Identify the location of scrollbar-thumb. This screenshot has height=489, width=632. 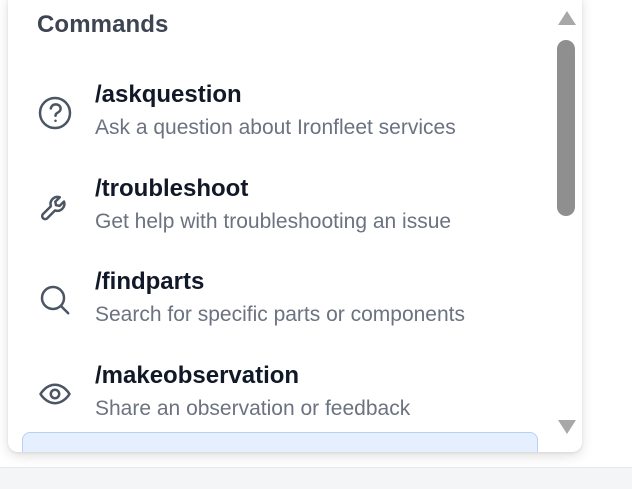
(566, 128).